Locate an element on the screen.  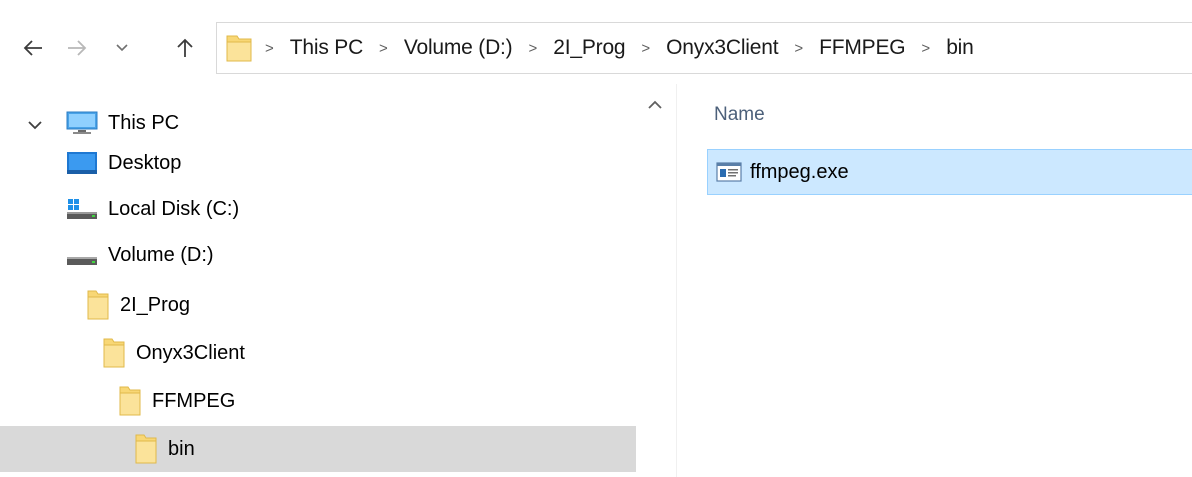
file-name: ffmpeg.exe is located at coordinates (799, 171).